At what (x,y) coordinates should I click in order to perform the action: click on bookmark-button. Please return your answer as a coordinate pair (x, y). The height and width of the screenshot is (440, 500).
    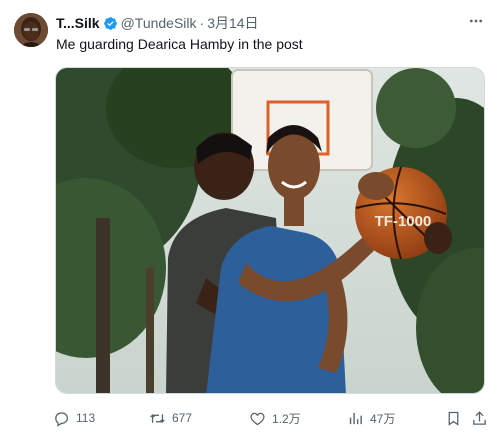
    Looking at the image, I should click on (453, 418).